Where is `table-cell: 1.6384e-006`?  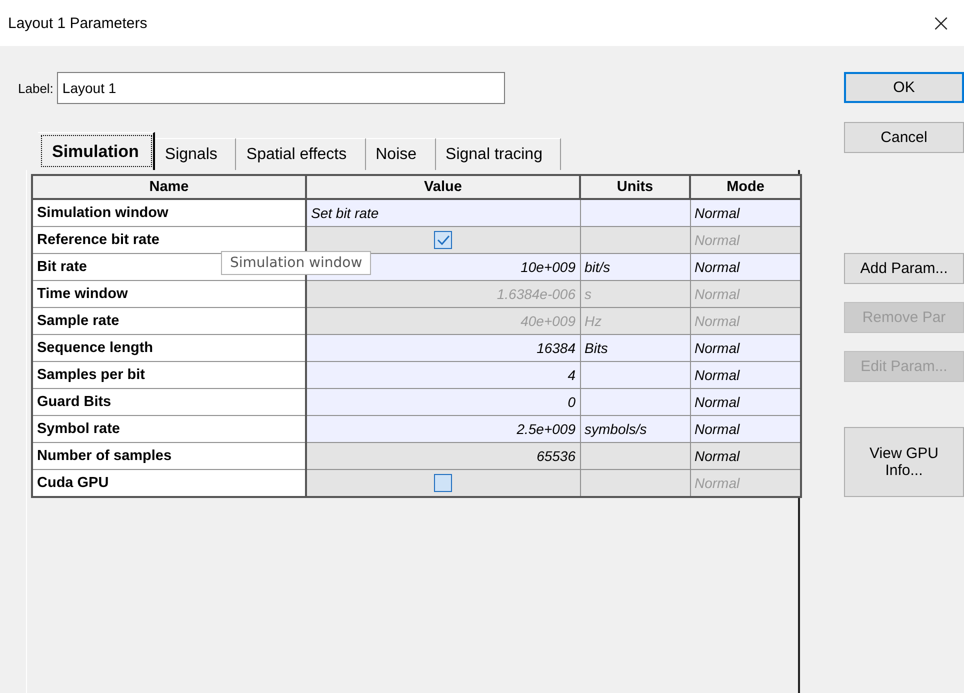 table-cell: 1.6384e-006 is located at coordinates (443, 294).